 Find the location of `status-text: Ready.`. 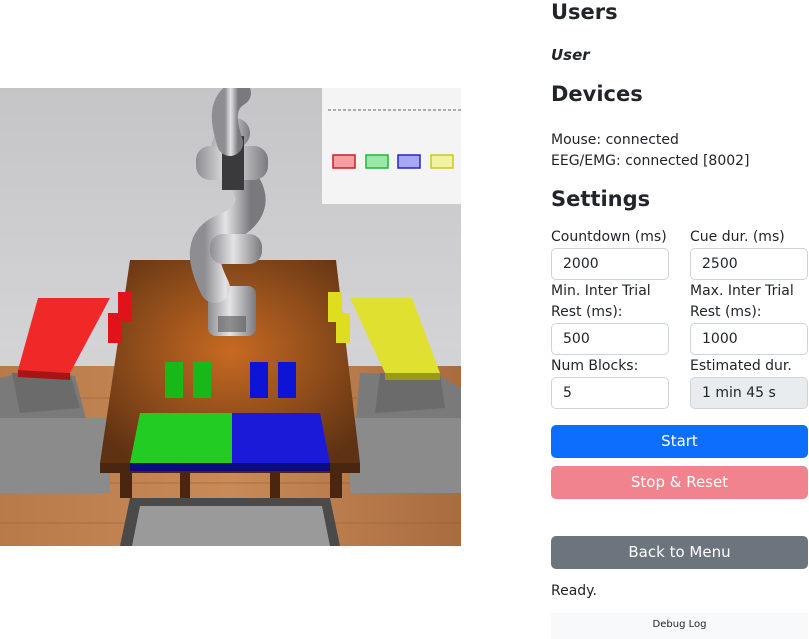

status-text: Ready. is located at coordinates (574, 591).